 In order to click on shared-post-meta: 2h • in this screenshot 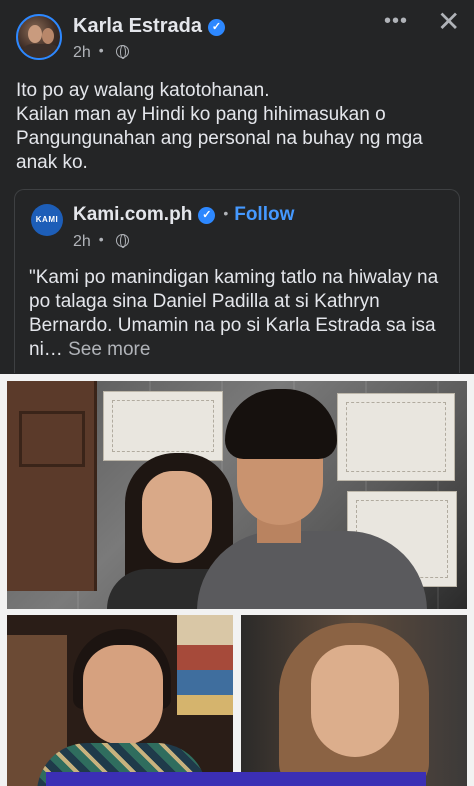, I will do `click(101, 241)`.